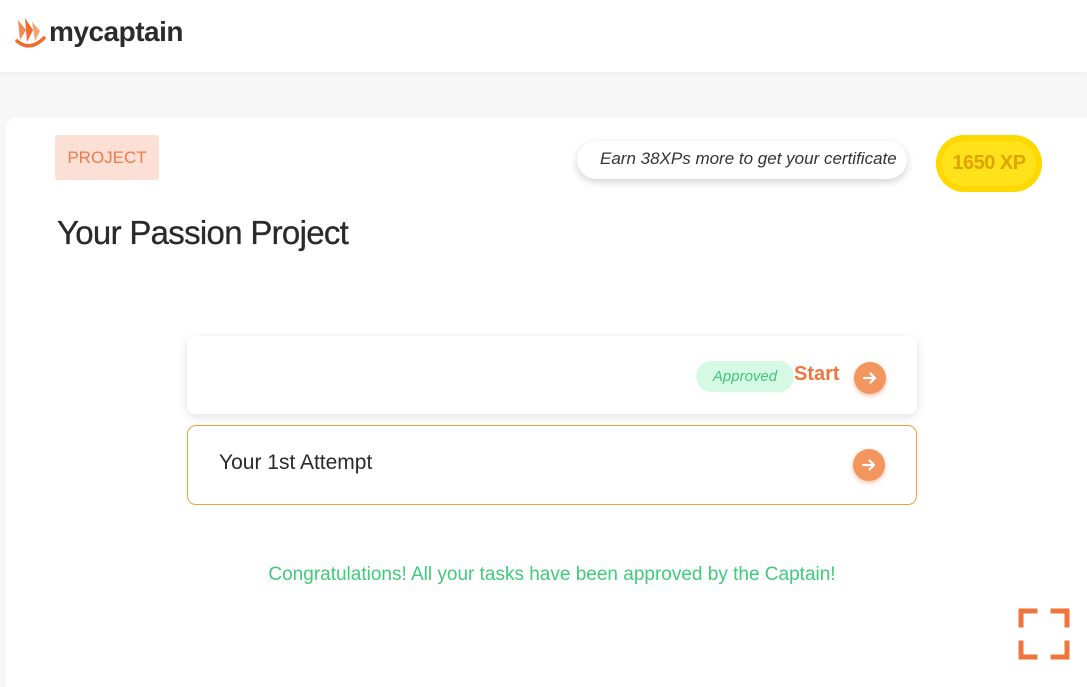  Describe the element at coordinates (1044, 634) in the screenshot. I see `fullscreen-icon` at that location.